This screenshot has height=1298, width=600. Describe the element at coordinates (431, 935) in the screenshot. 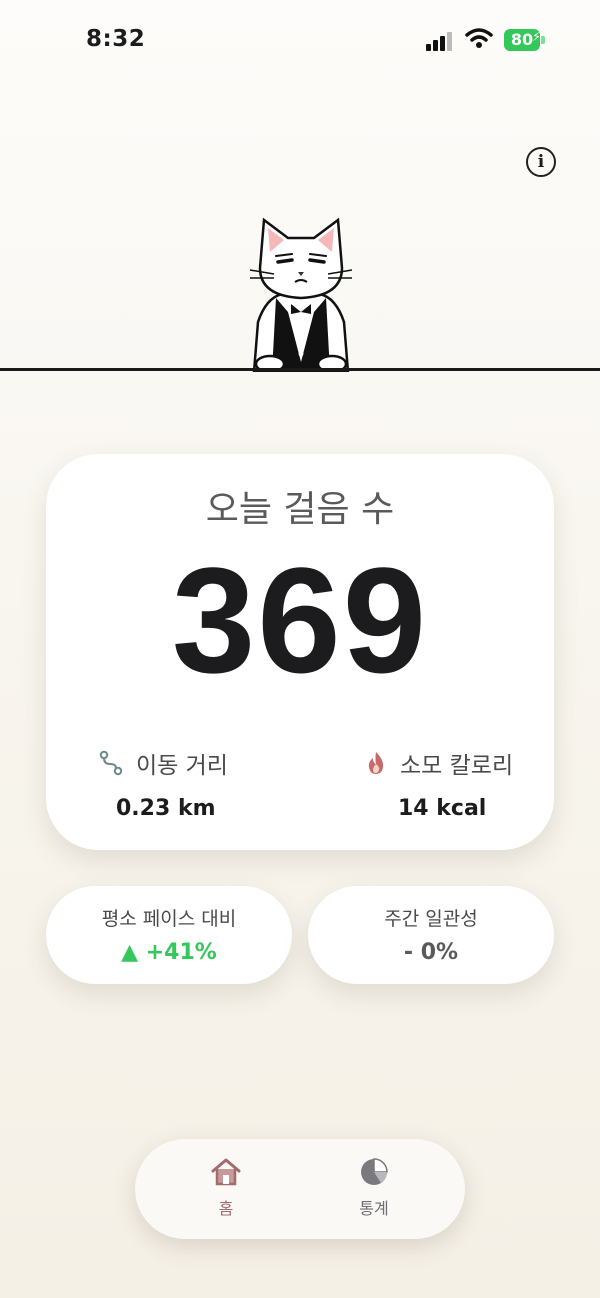

I see `weekly-consistency-card` at that location.